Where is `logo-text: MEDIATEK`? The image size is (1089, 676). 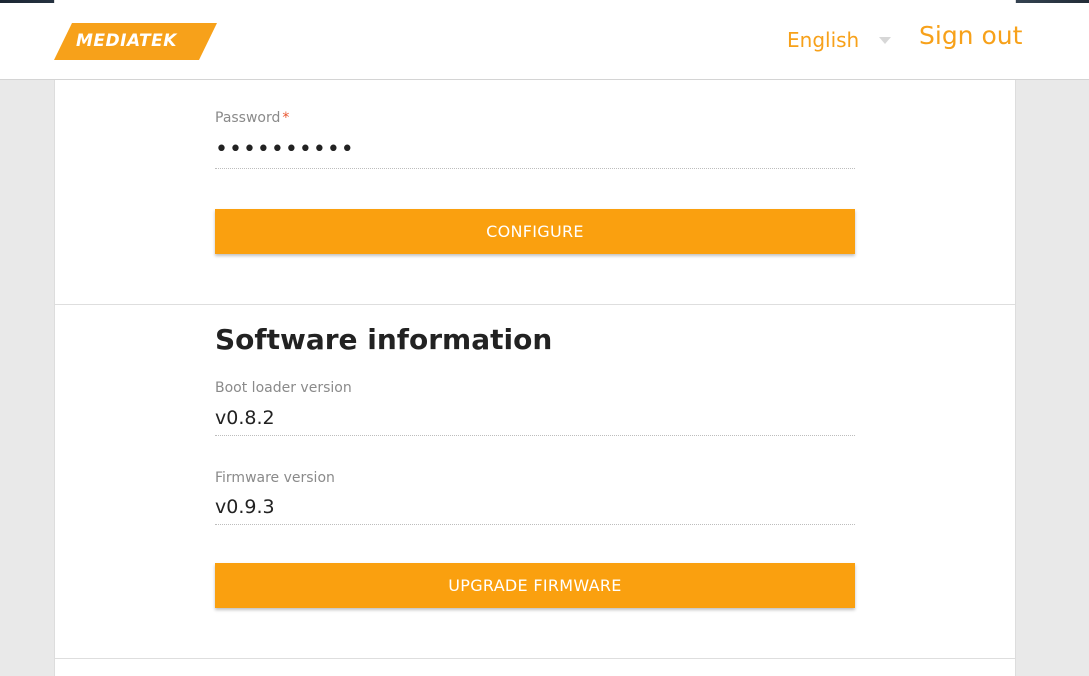 logo-text: MEDIATEK is located at coordinates (126, 41).